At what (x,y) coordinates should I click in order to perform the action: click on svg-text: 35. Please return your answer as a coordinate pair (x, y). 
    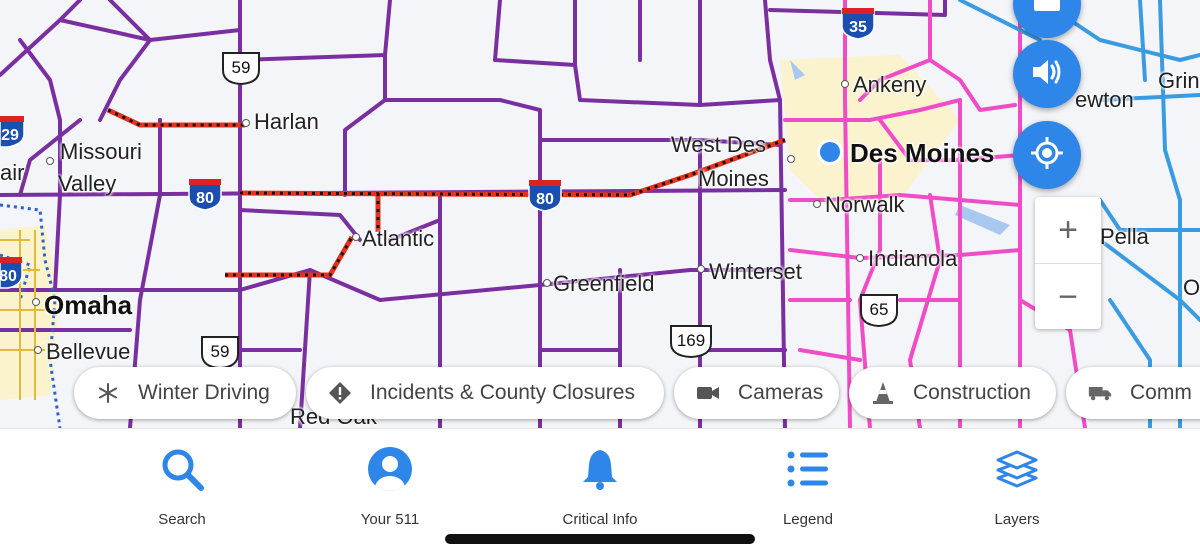
    Looking at the image, I should click on (858, 27).